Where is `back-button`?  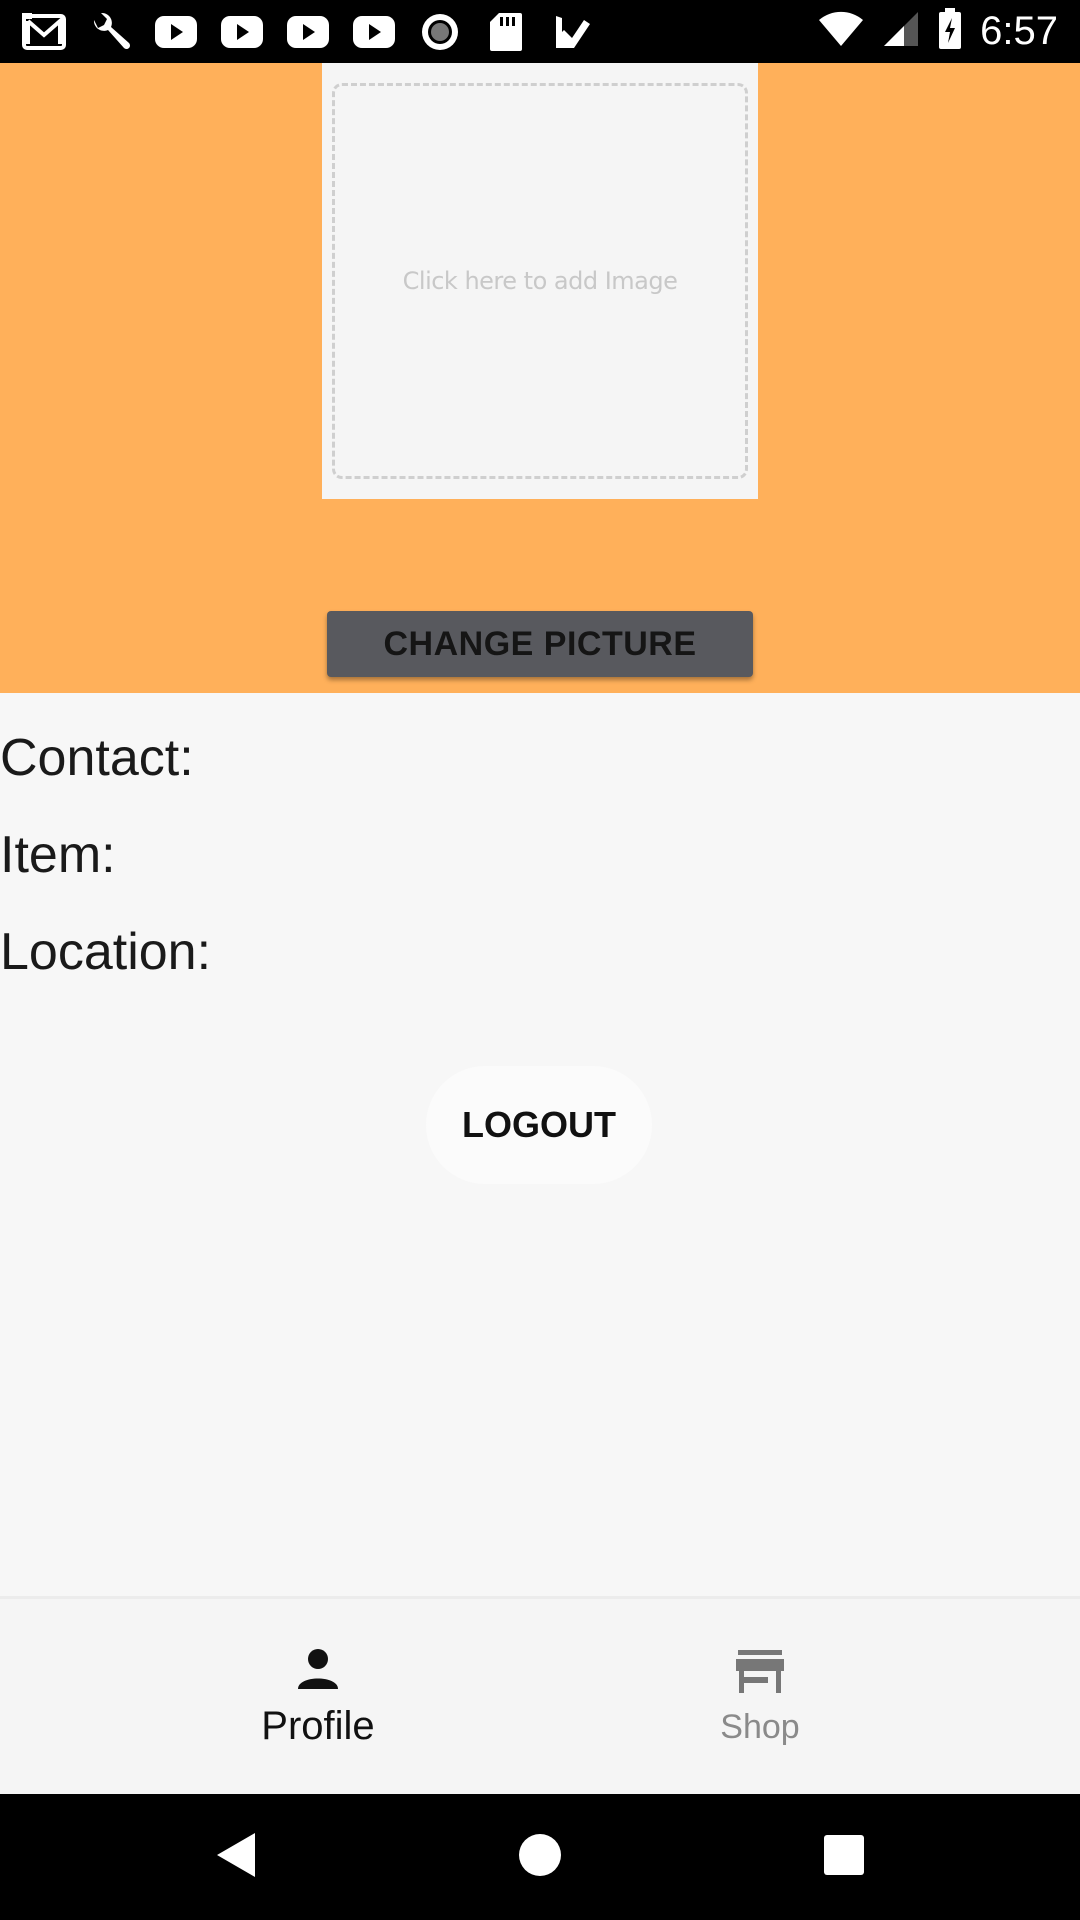 back-button is located at coordinates (236, 1857).